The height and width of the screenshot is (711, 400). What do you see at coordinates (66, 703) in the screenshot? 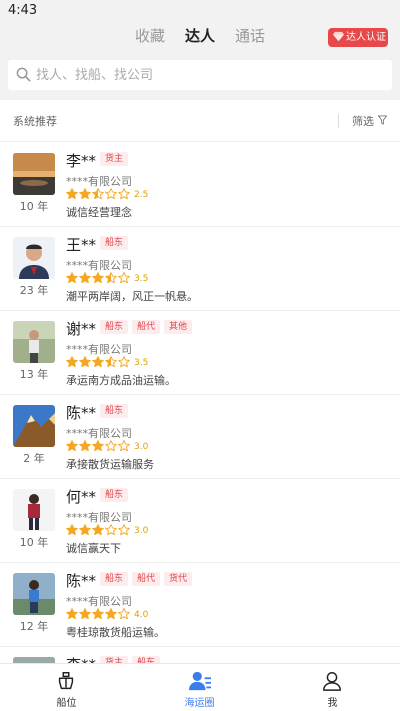
I see `nav-label: 船位` at bounding box center [66, 703].